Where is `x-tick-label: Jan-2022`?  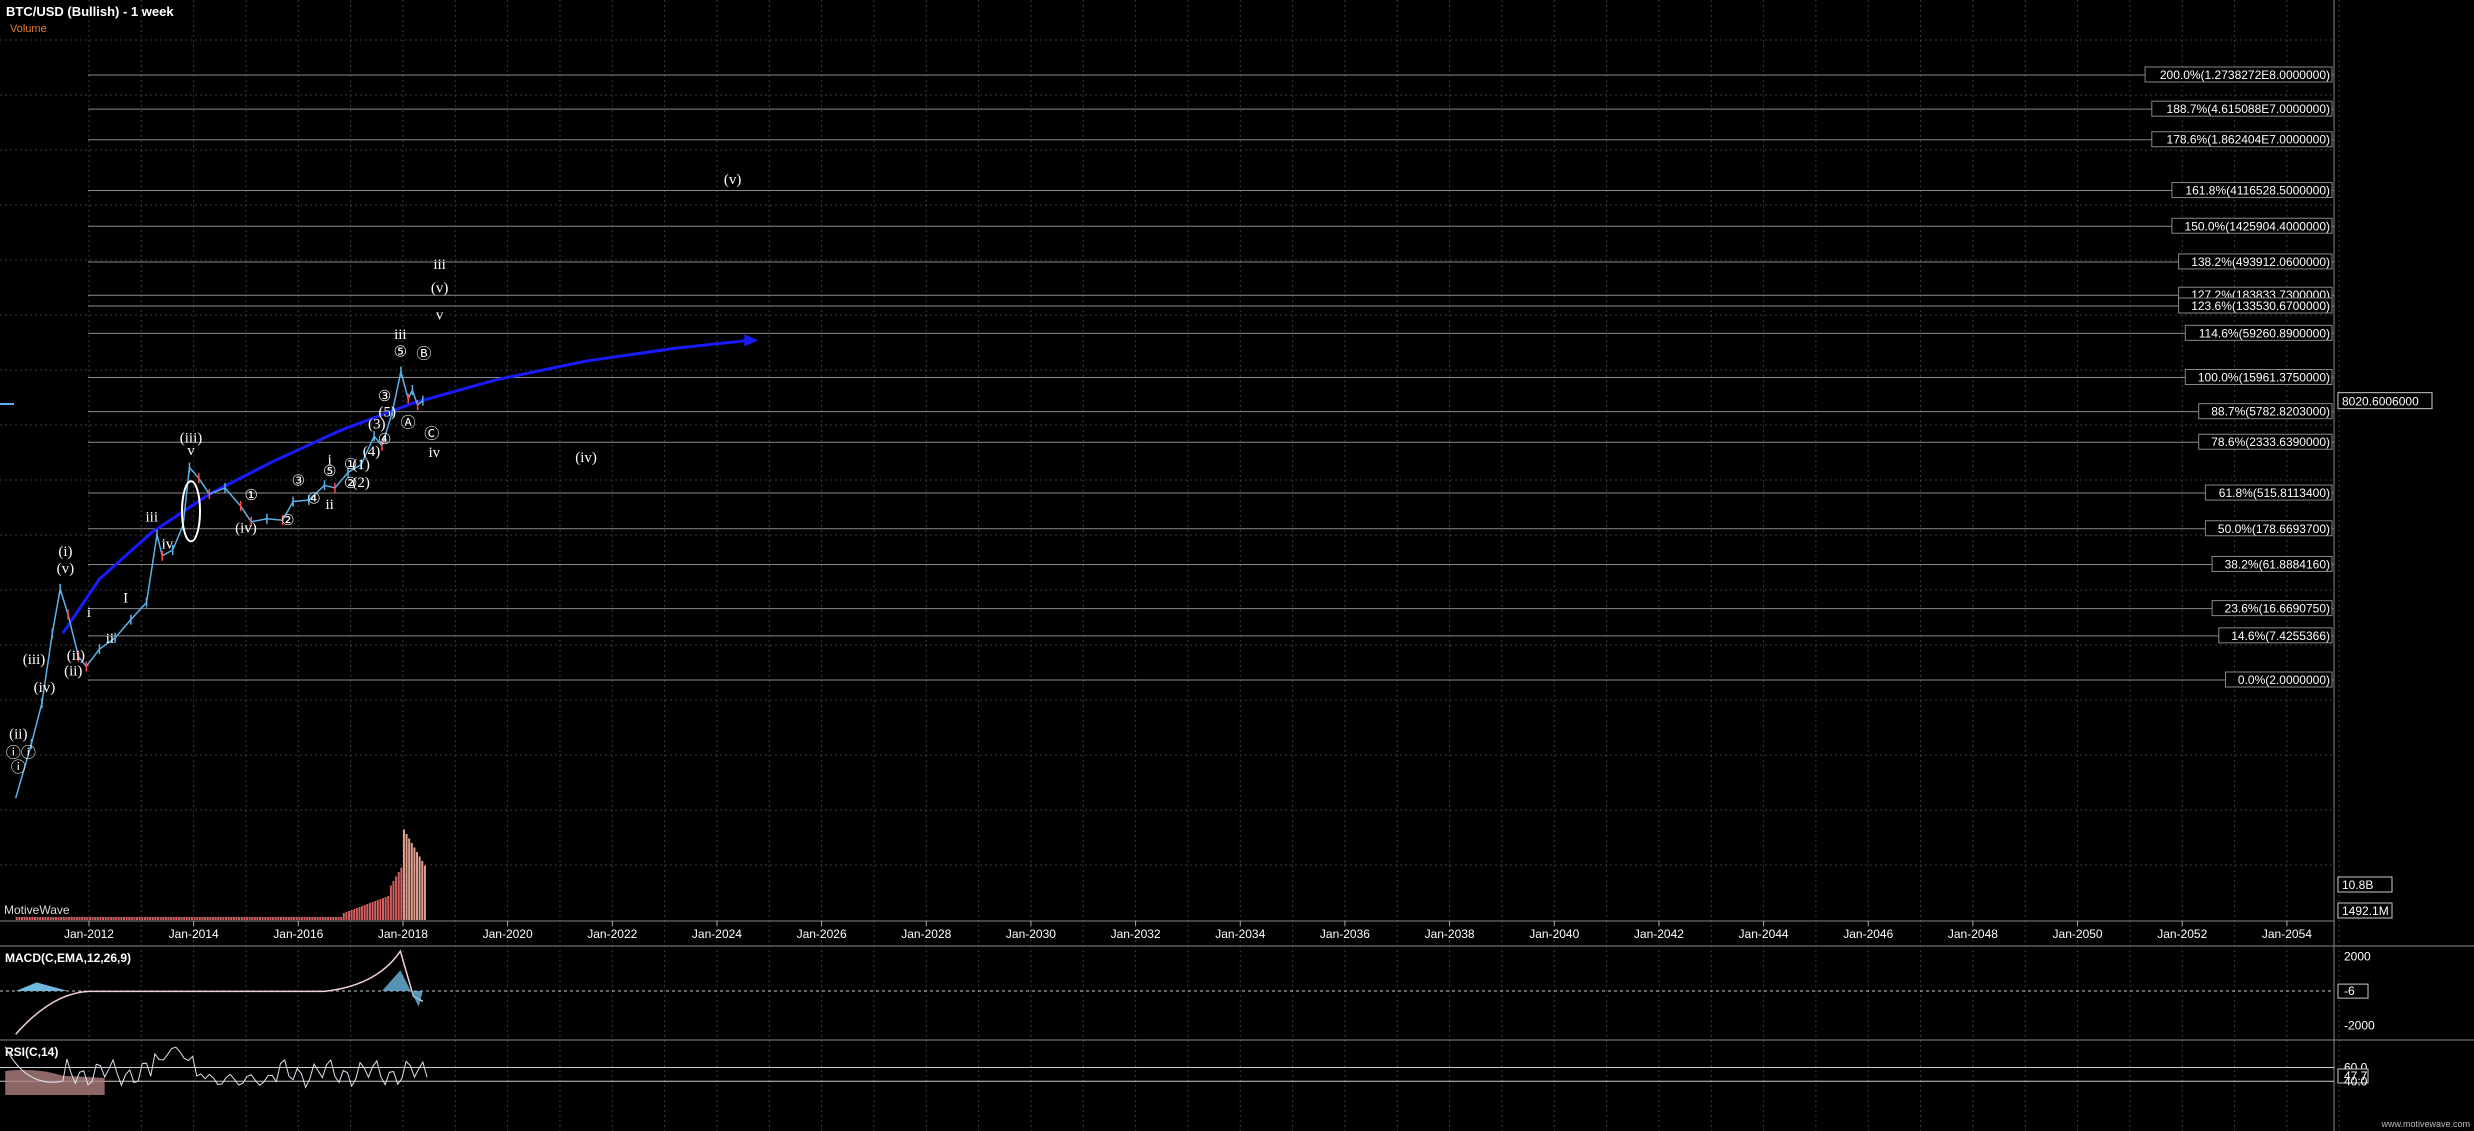
x-tick-label: Jan-2022 is located at coordinates (612, 934).